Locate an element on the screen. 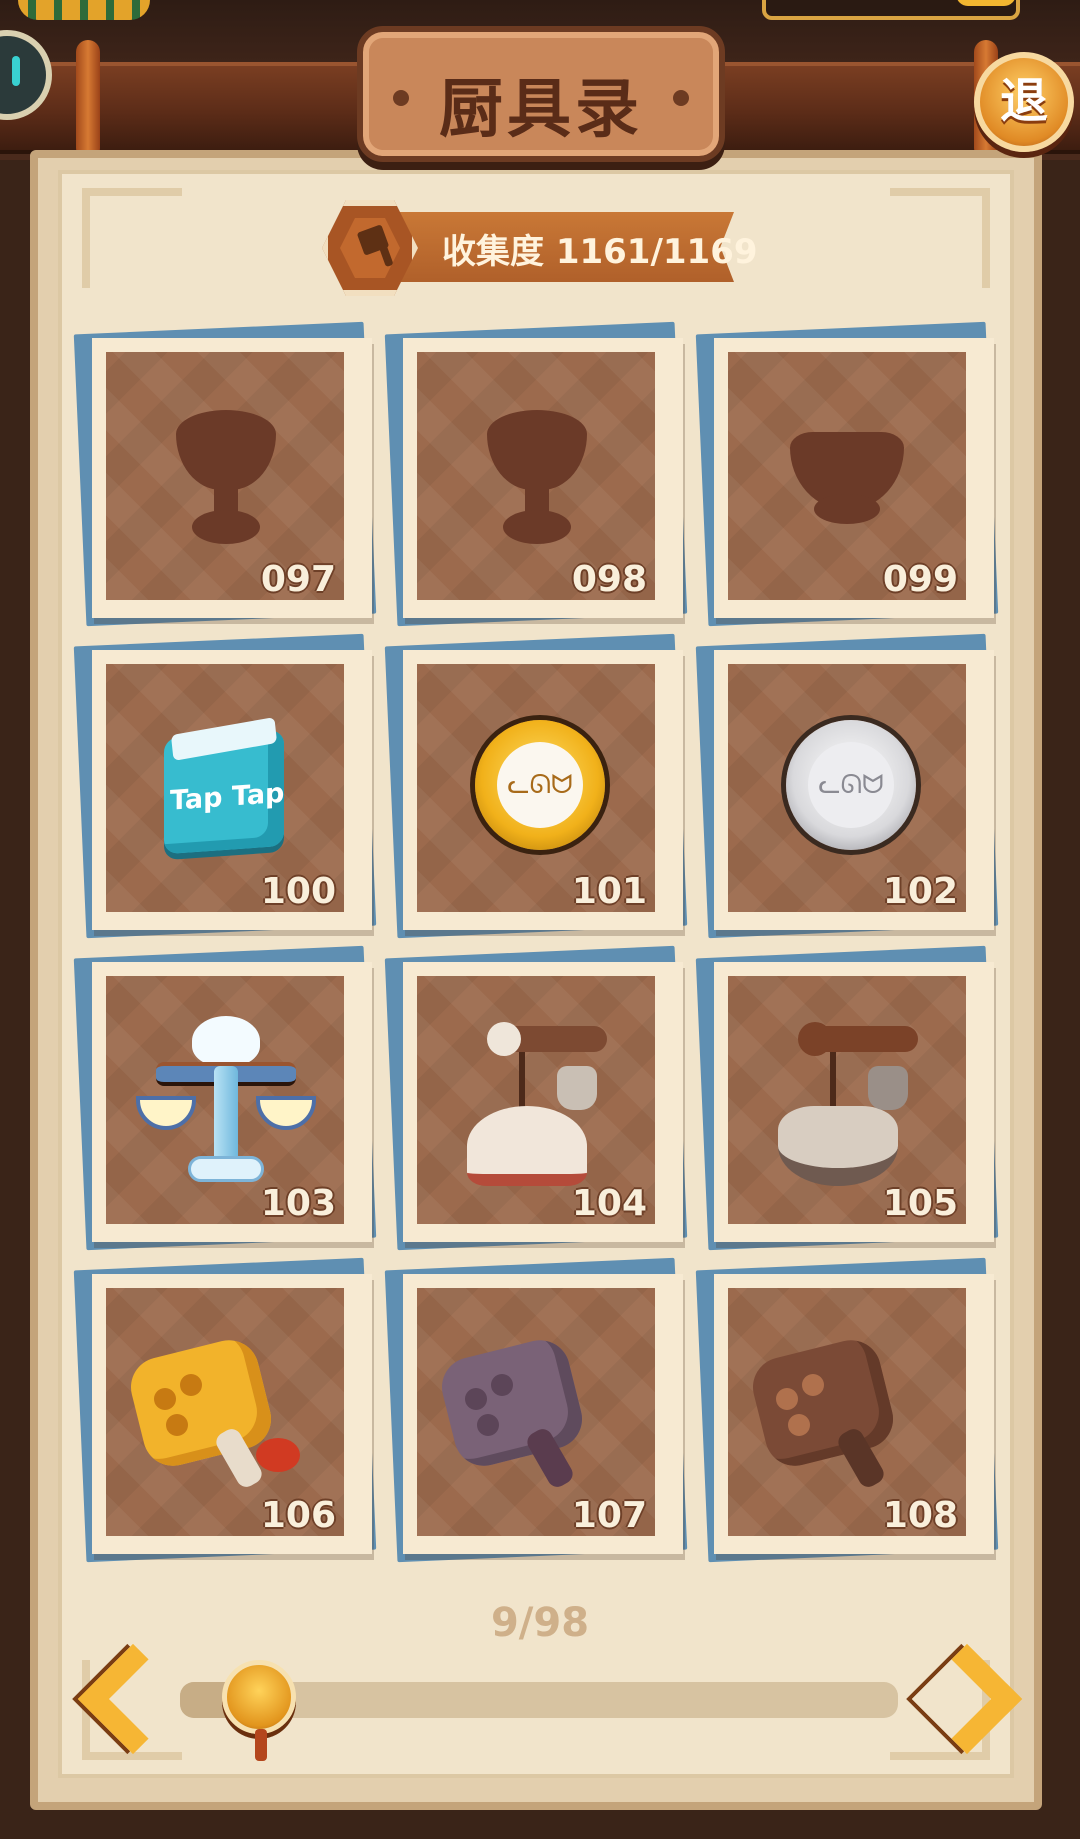 The height and width of the screenshot is (1839, 1080). item-card: 106 is located at coordinates (225, 1410).